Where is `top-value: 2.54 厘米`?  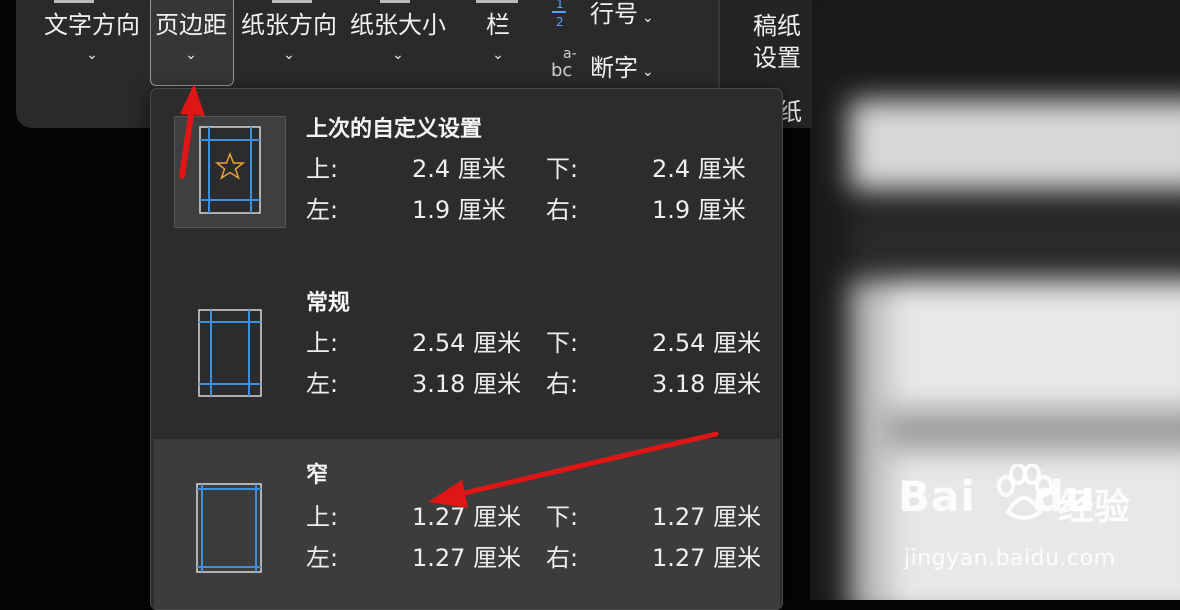 top-value: 2.54 厘米 is located at coordinates (467, 343).